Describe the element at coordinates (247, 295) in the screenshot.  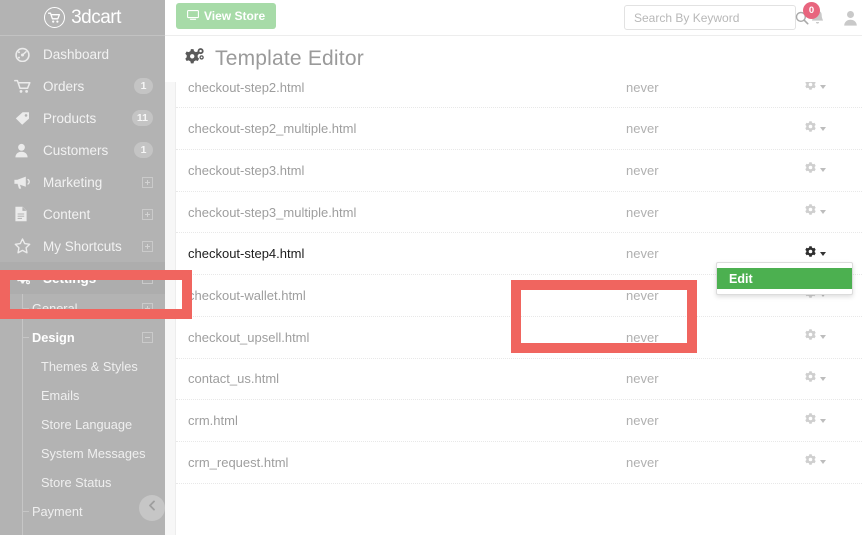
I see `template-filename: checkout-wallet.html` at that location.